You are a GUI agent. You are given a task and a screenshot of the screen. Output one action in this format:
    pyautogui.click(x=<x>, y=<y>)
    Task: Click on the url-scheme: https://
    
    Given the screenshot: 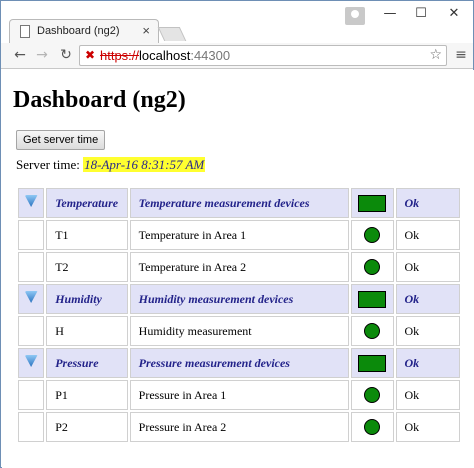 What is the action you would take?
    pyautogui.click(x=120, y=55)
    